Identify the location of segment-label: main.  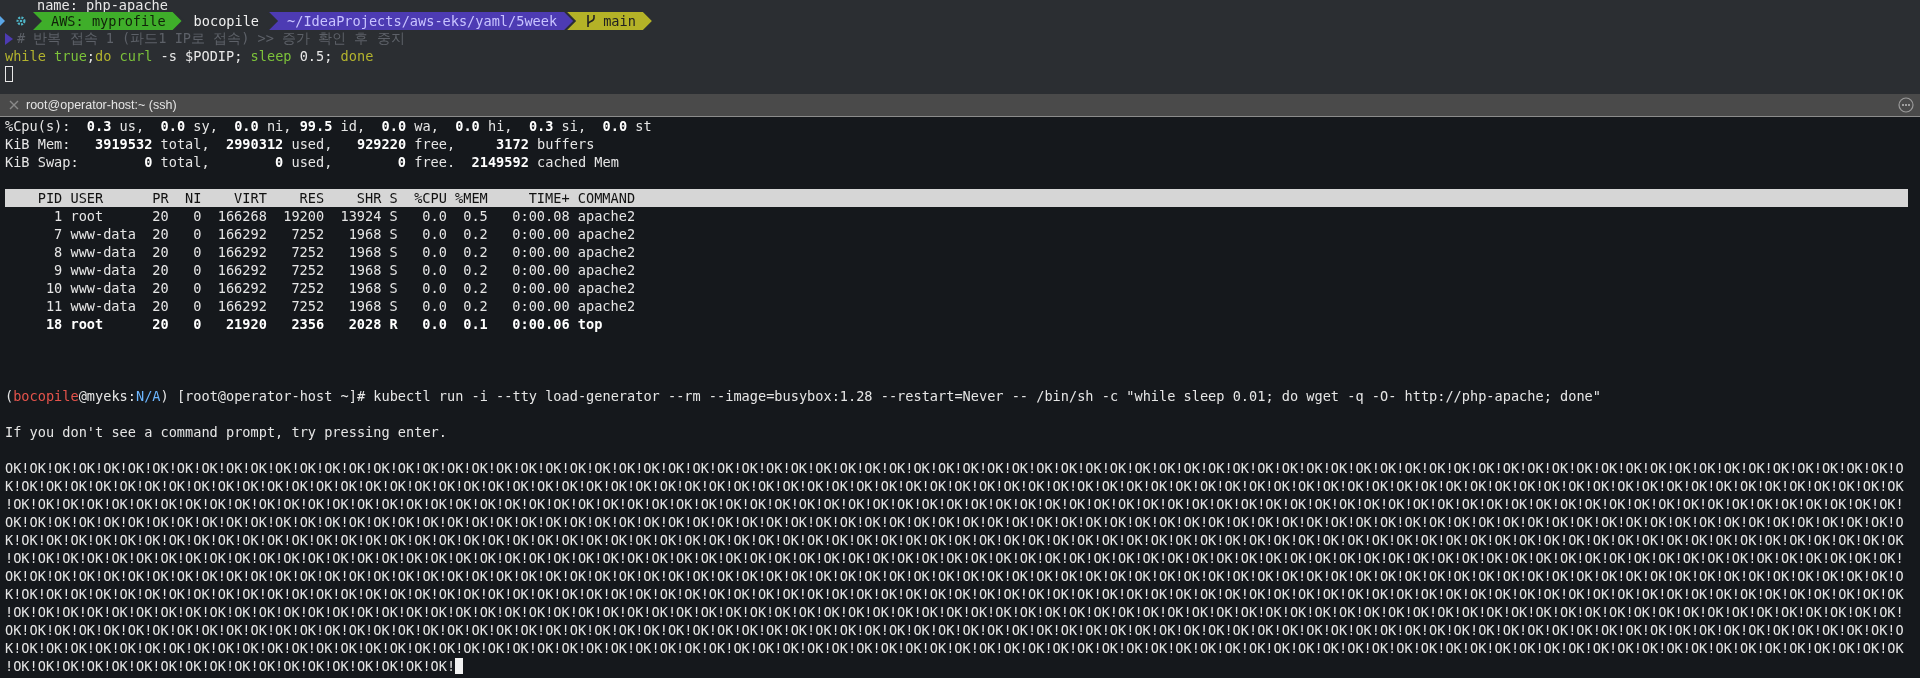
(619, 21).